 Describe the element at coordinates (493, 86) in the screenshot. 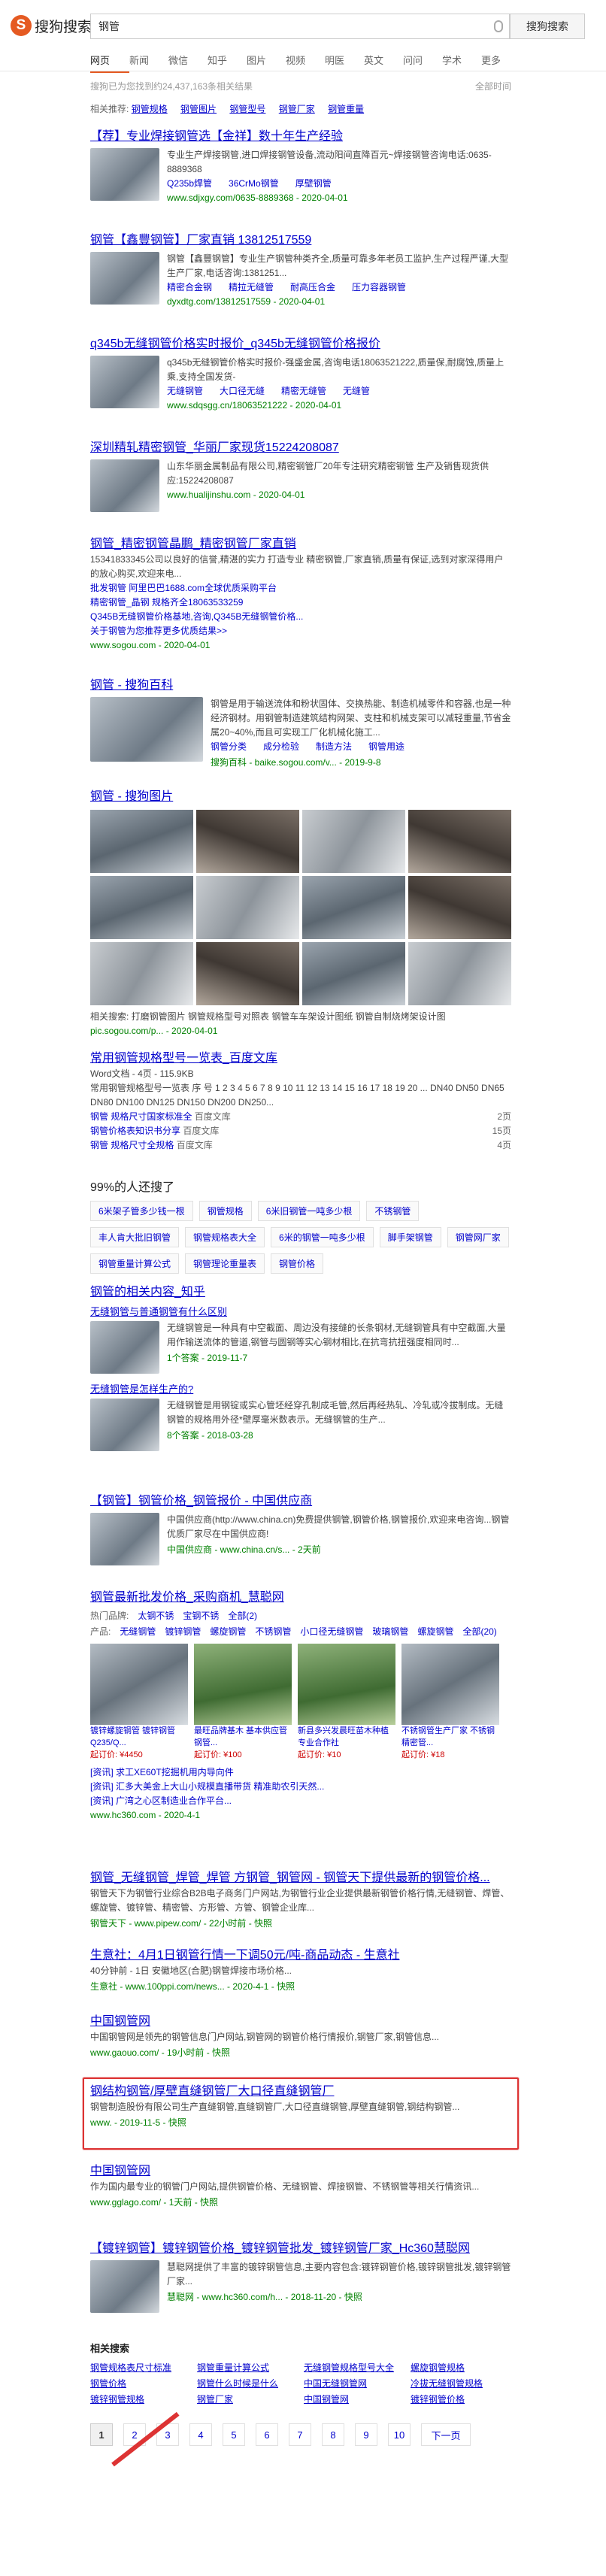

I see `time-filter: 全部时间` at that location.